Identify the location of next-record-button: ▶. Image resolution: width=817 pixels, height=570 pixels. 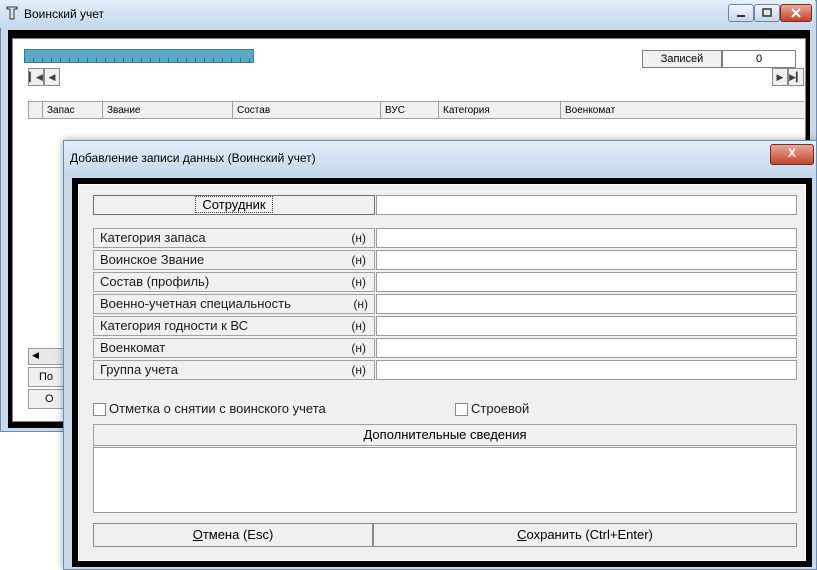
(780, 77).